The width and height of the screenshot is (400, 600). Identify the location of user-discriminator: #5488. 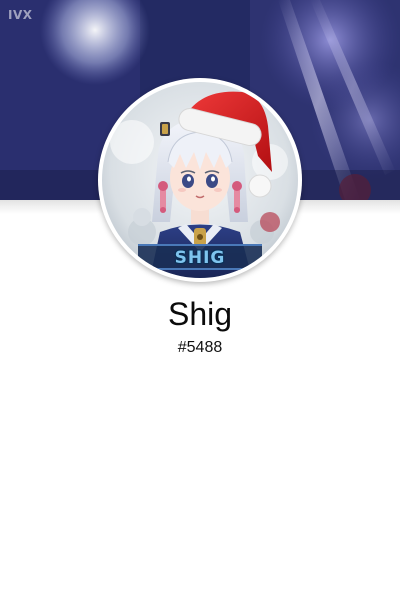
(200, 347).